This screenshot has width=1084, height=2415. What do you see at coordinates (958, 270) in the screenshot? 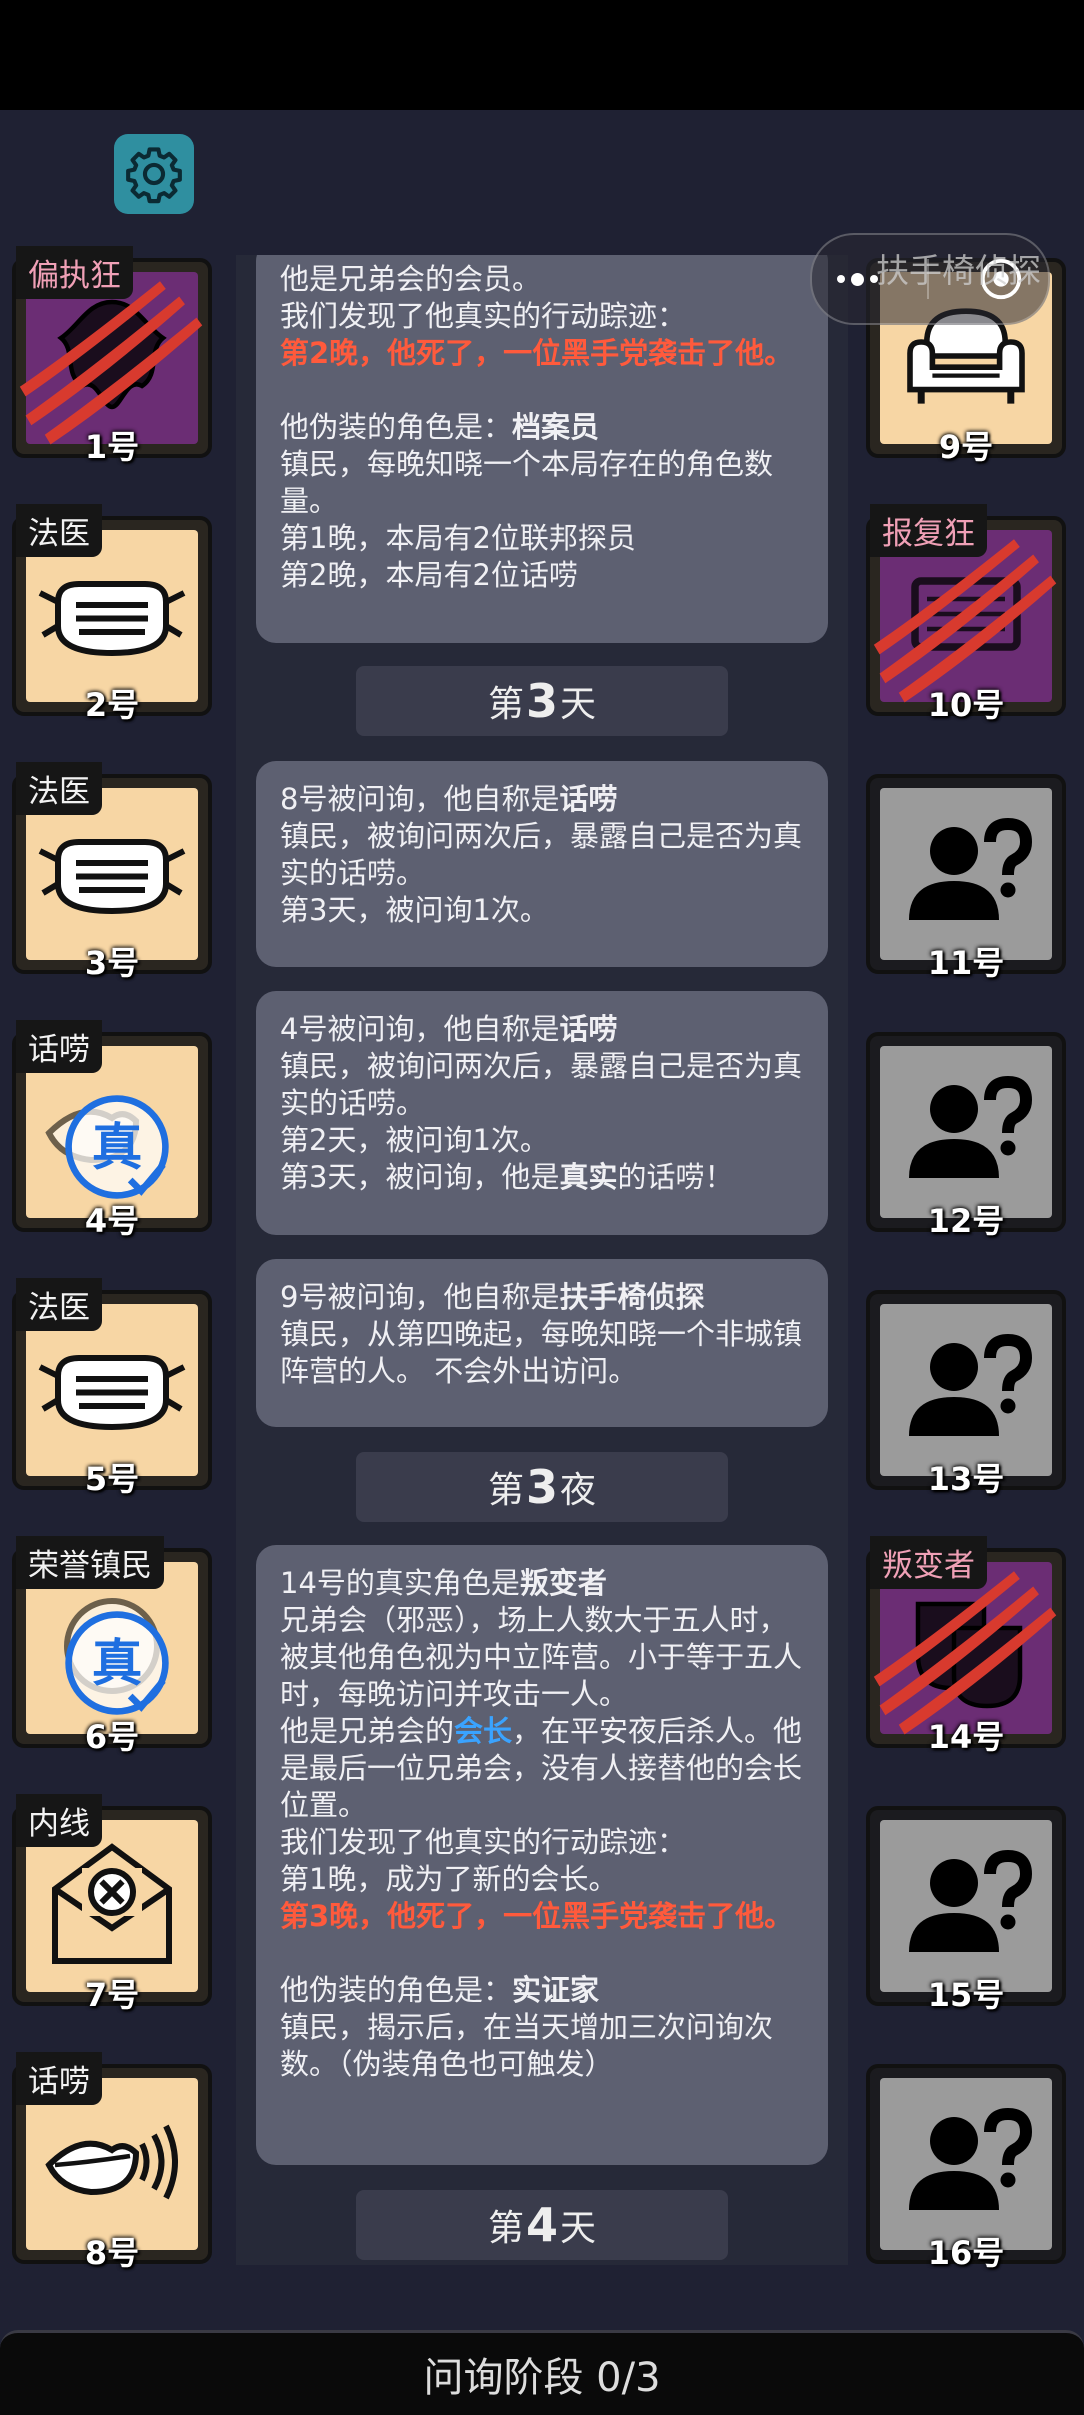
I see `top-right-caption: 扶手椅侦探` at bounding box center [958, 270].